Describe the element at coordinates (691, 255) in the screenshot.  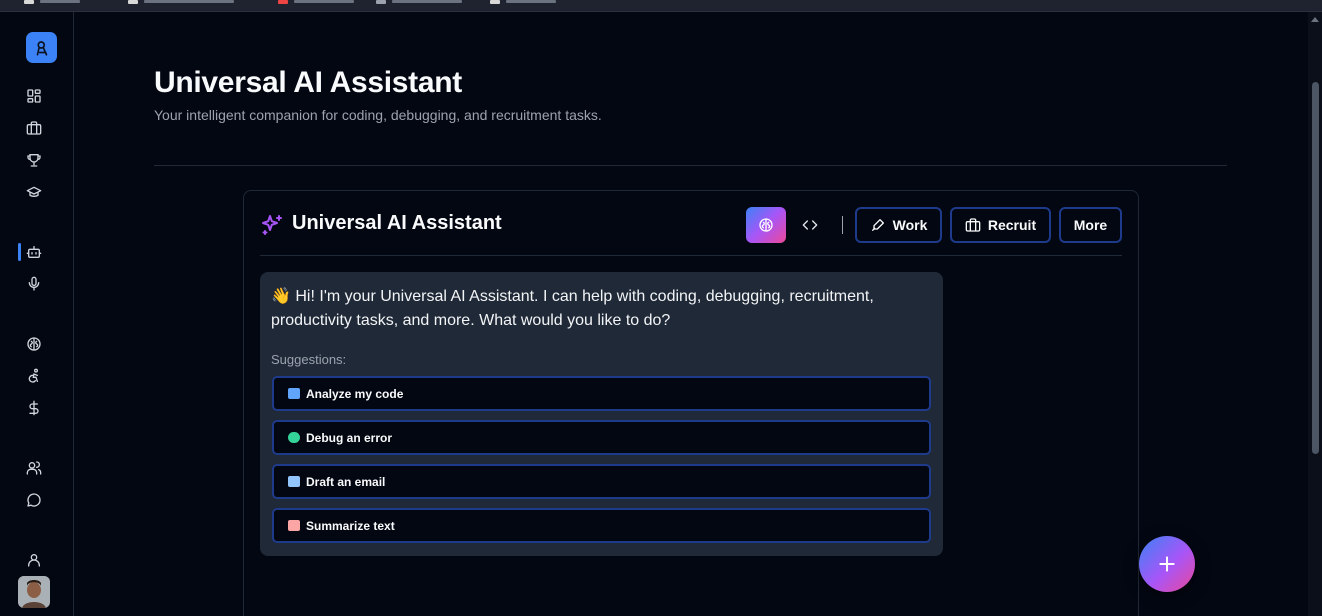
I see `card-header-divider` at that location.